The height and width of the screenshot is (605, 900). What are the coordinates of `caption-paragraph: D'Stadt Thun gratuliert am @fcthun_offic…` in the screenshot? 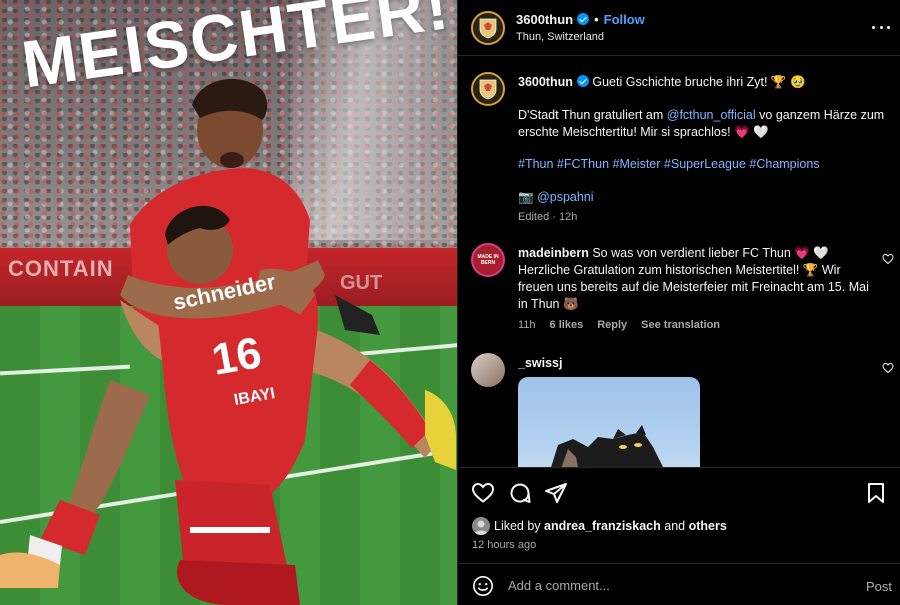 It's located at (704, 124).